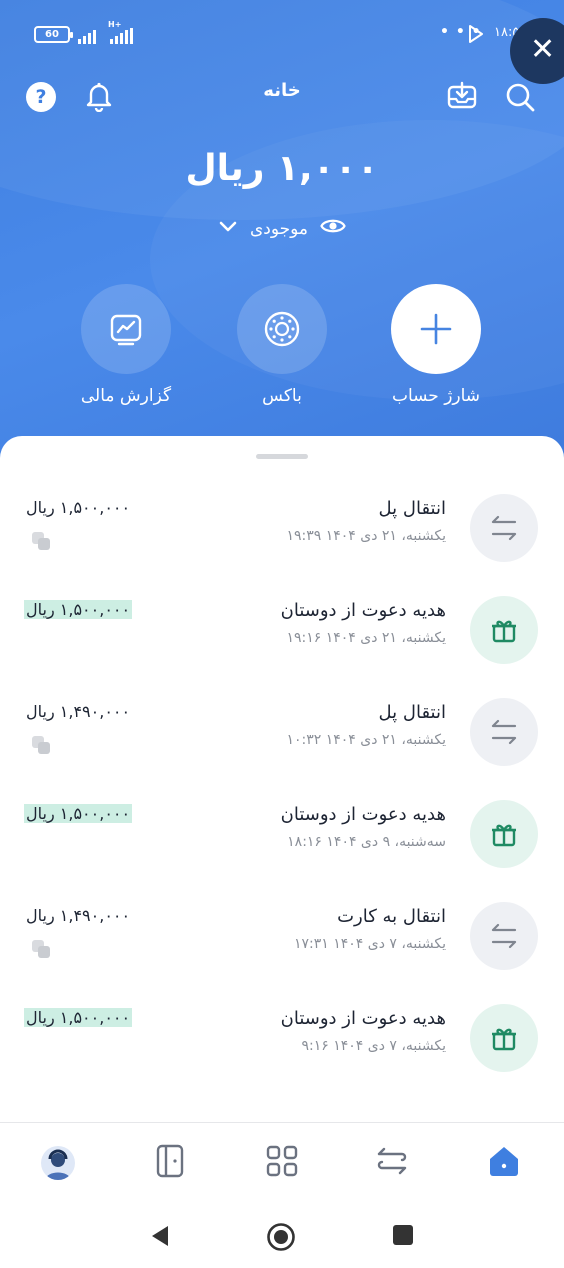 This screenshot has height=1268, width=564. I want to click on grid-icon, so click(282, 1163).